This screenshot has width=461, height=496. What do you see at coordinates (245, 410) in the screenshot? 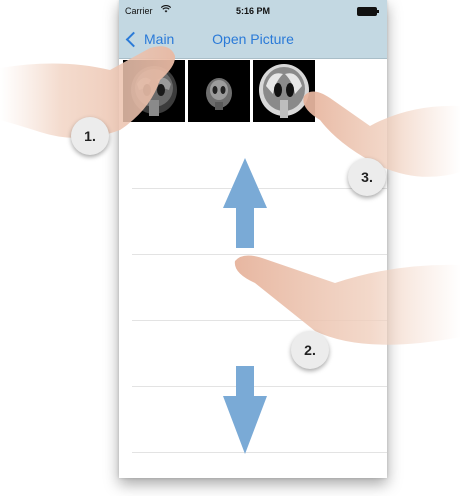
I see `arrow-down-icon` at bounding box center [245, 410].